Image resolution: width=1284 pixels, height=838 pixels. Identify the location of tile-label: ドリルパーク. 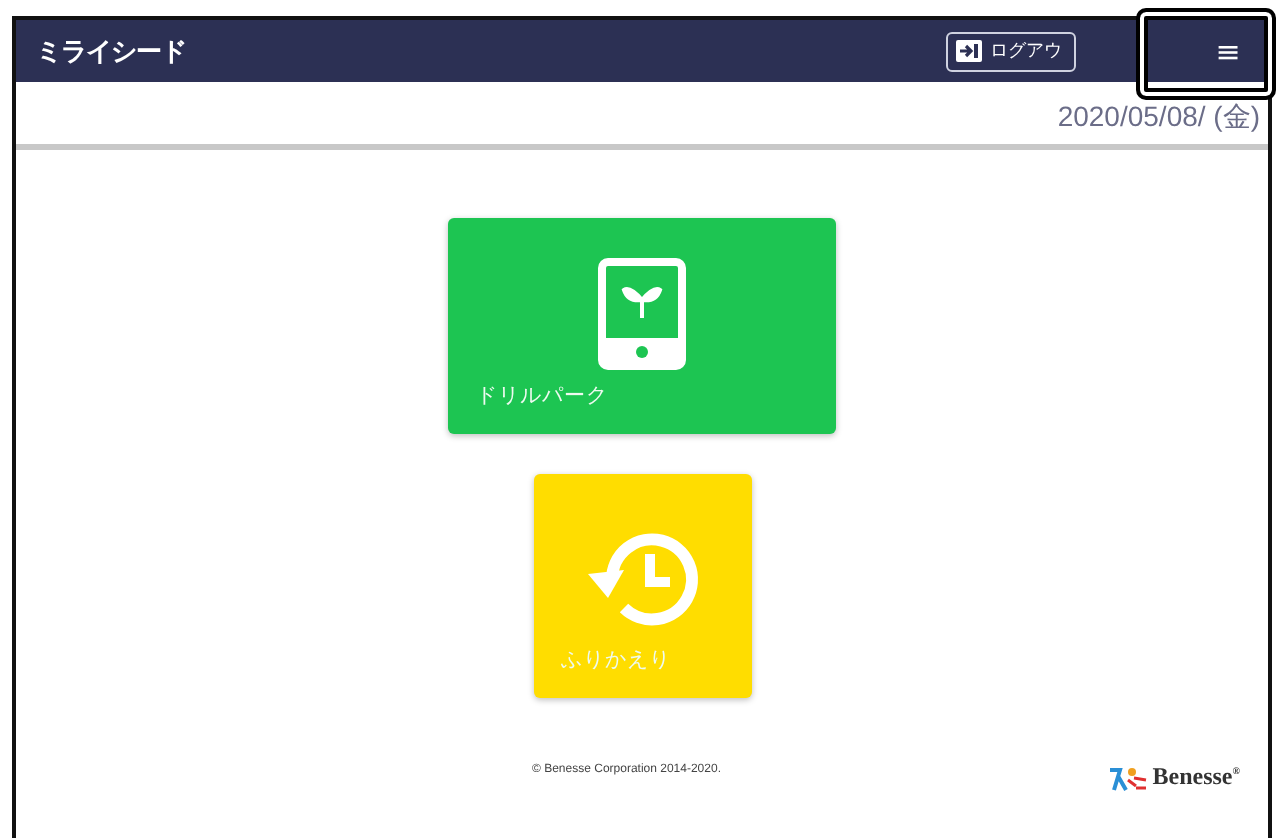
(542, 396).